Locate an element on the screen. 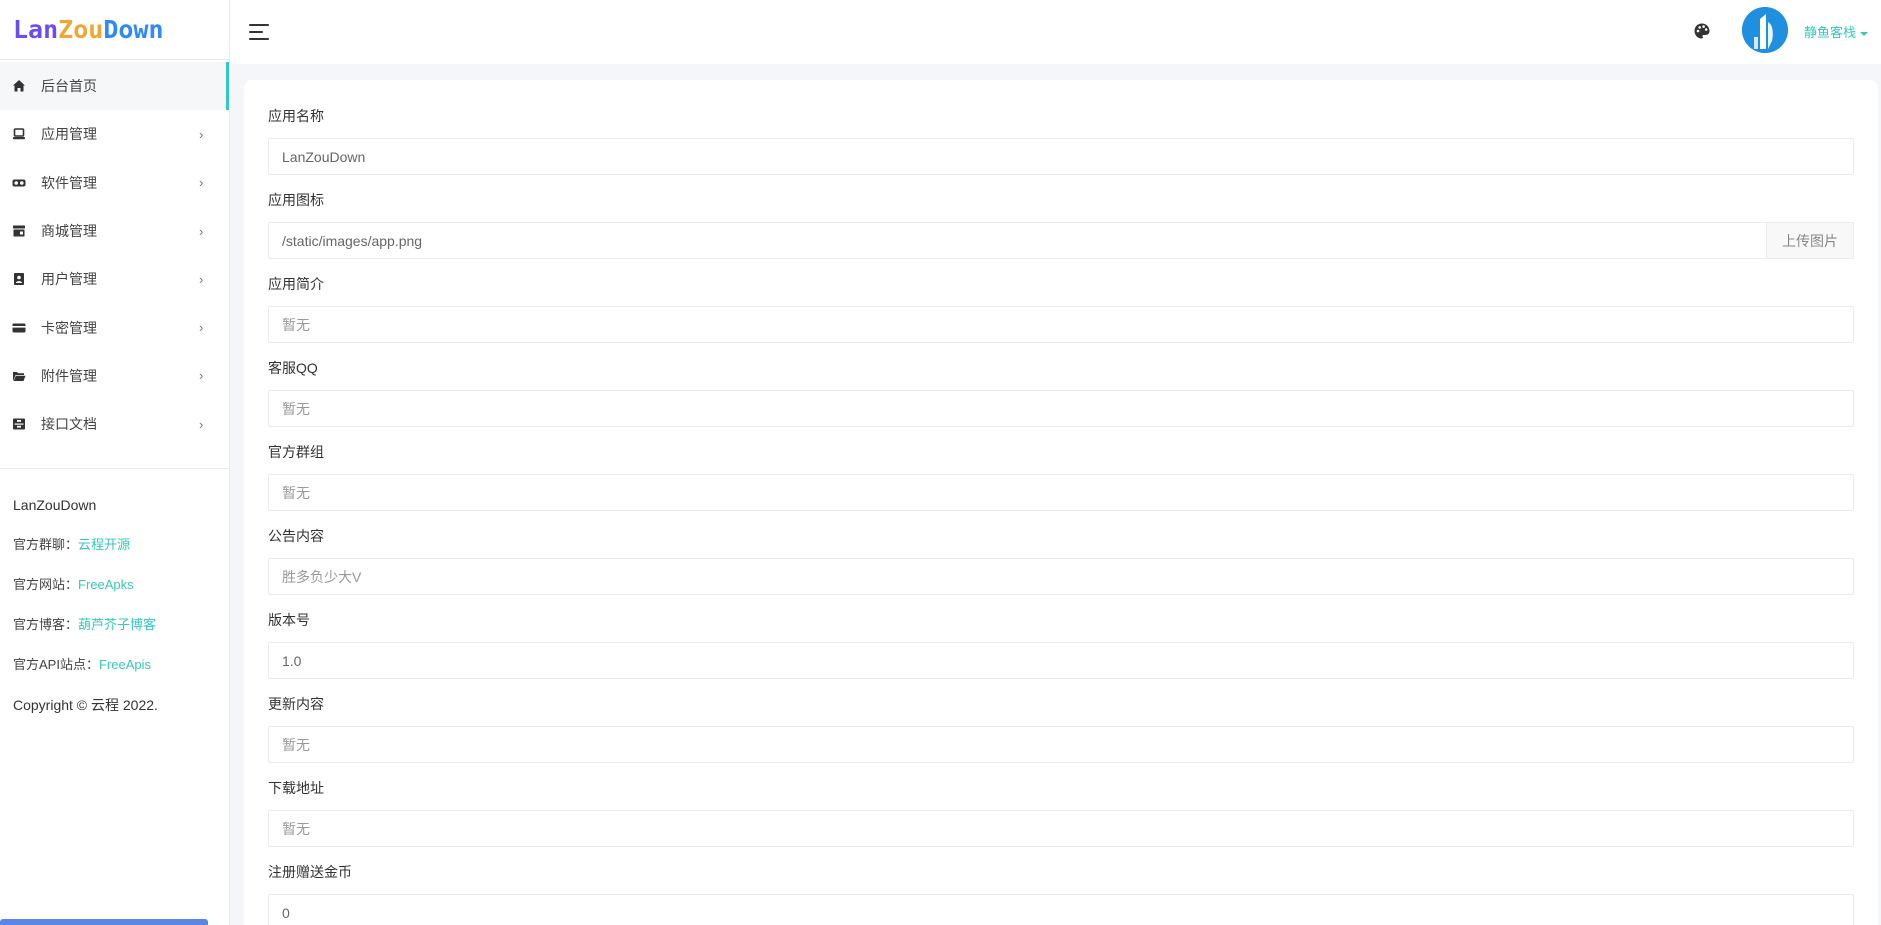 The height and width of the screenshot is (925, 1881). register-coins-label: 注册赠送金币 is located at coordinates (310, 872).